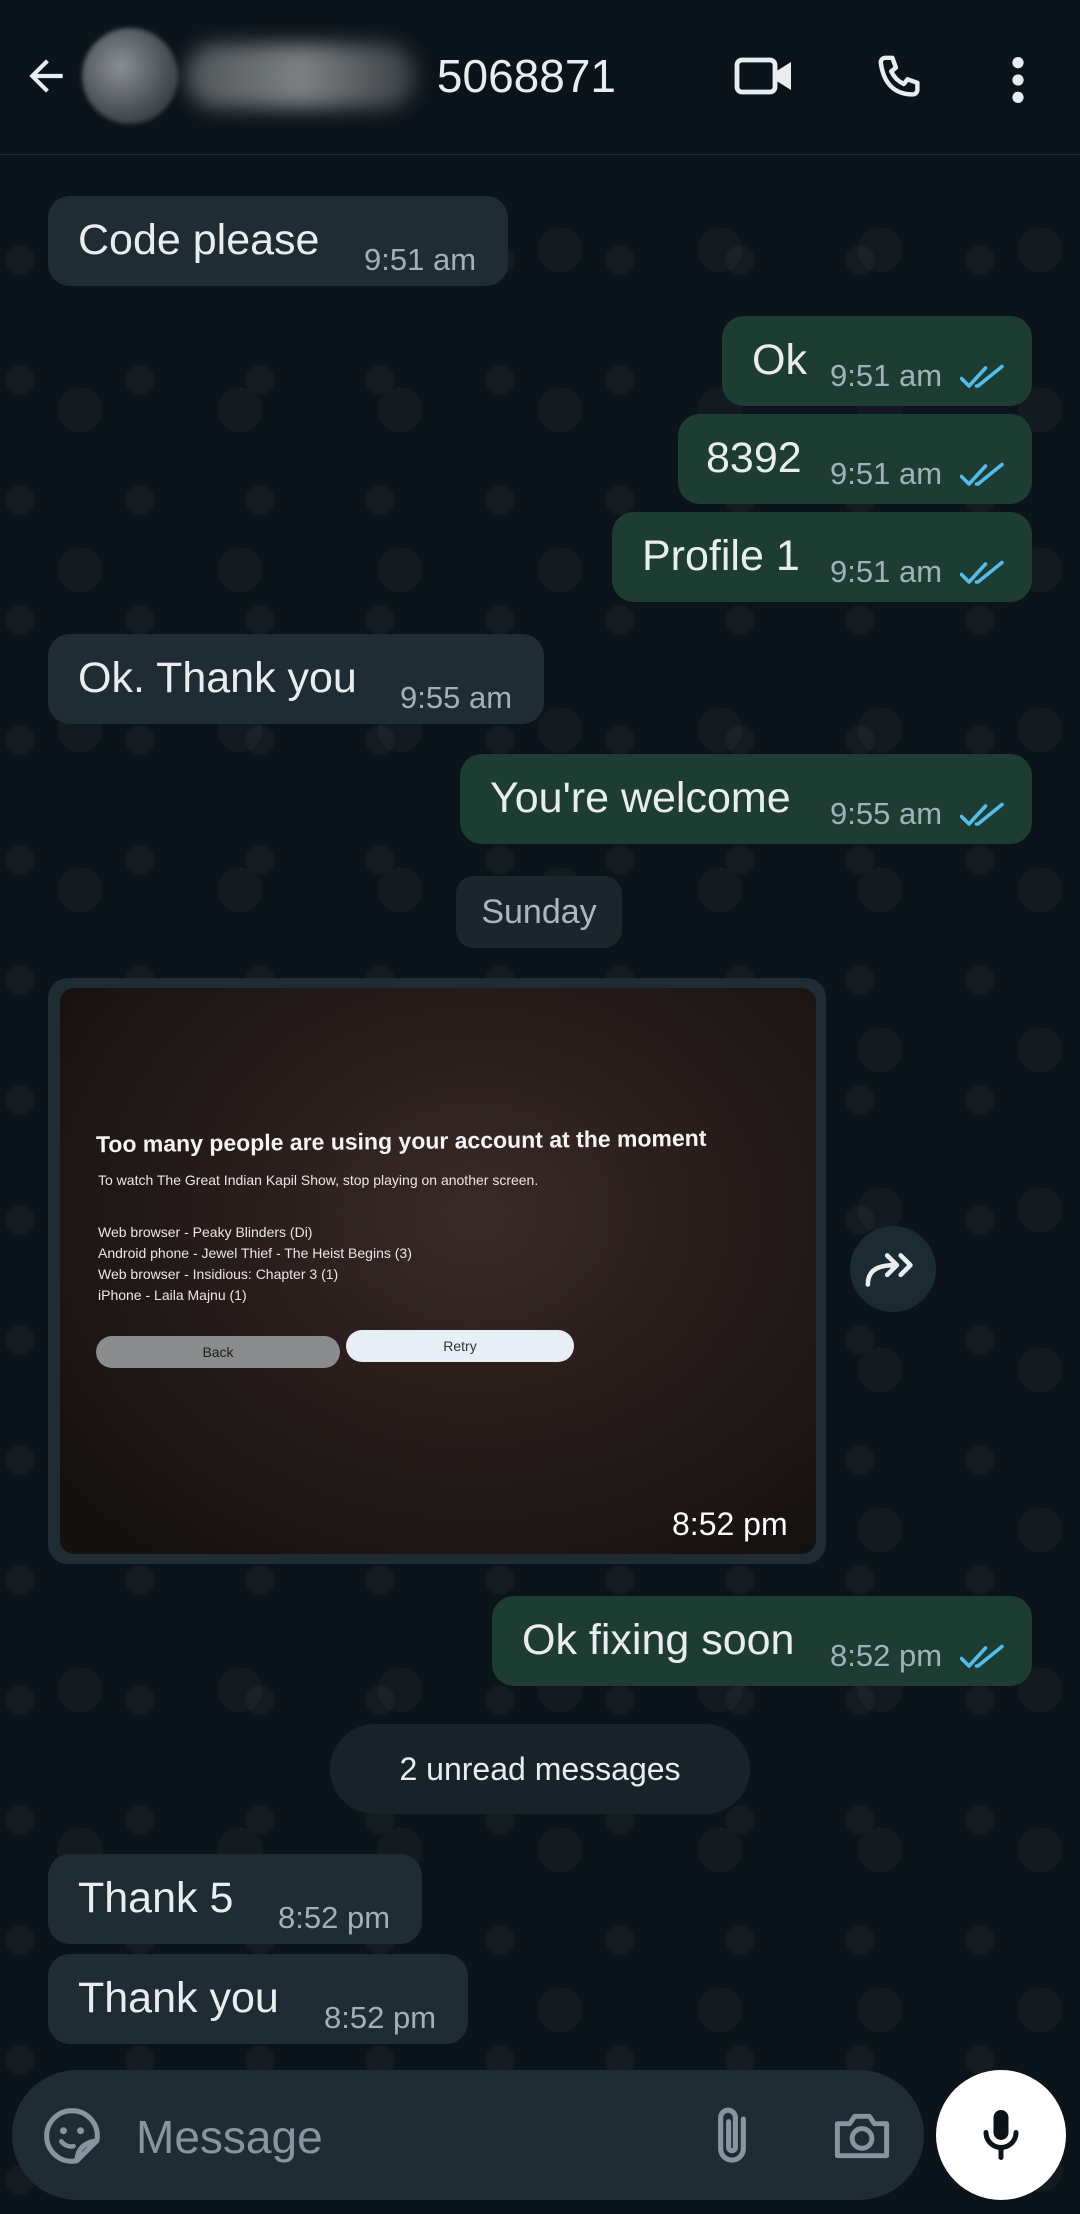  Describe the element at coordinates (218, 1352) in the screenshot. I see `photo-back-button: Back` at that location.